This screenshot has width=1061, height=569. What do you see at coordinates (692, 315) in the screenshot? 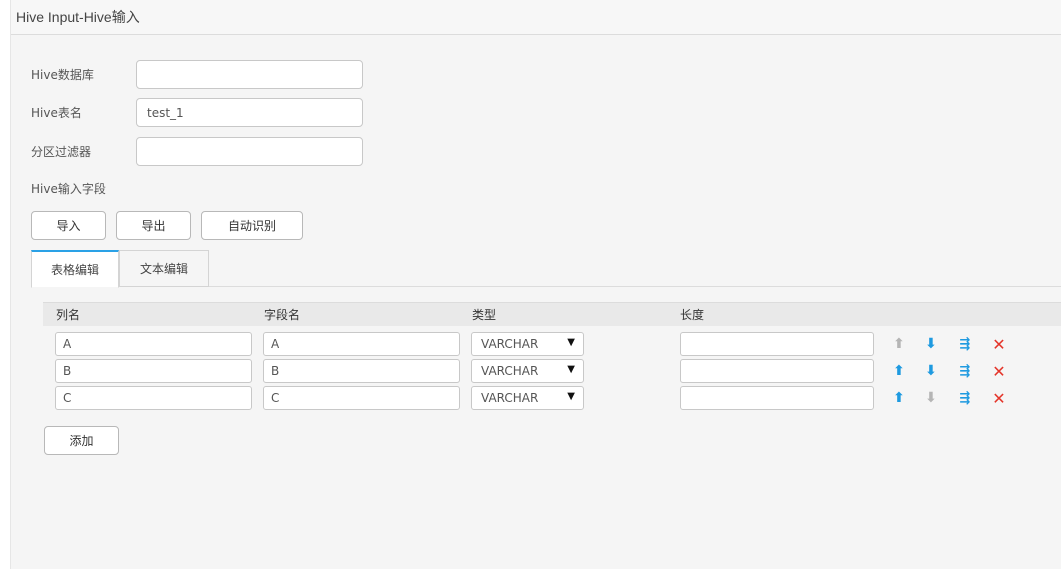
I see `column-header-length: 长度` at bounding box center [692, 315].